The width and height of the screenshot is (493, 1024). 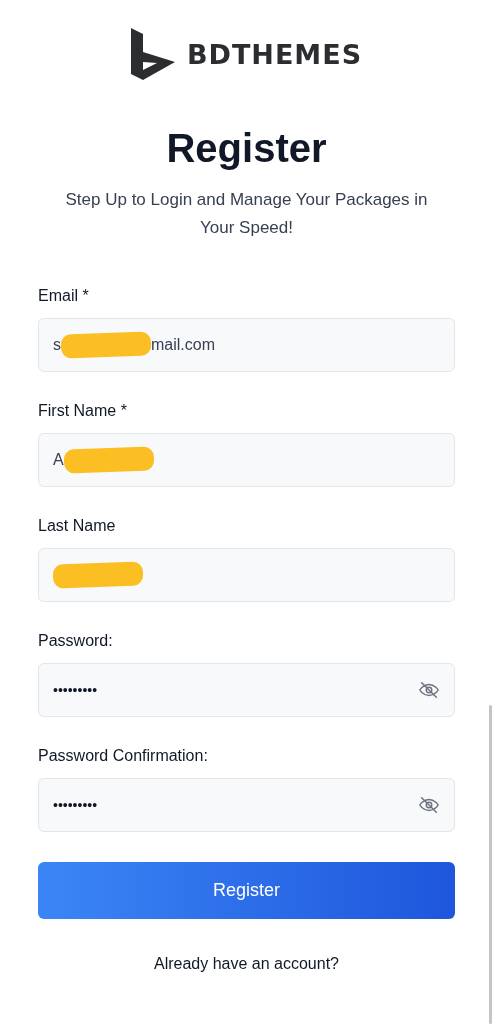 I want to click on login-link: Already have an account?, so click(x=246, y=964).